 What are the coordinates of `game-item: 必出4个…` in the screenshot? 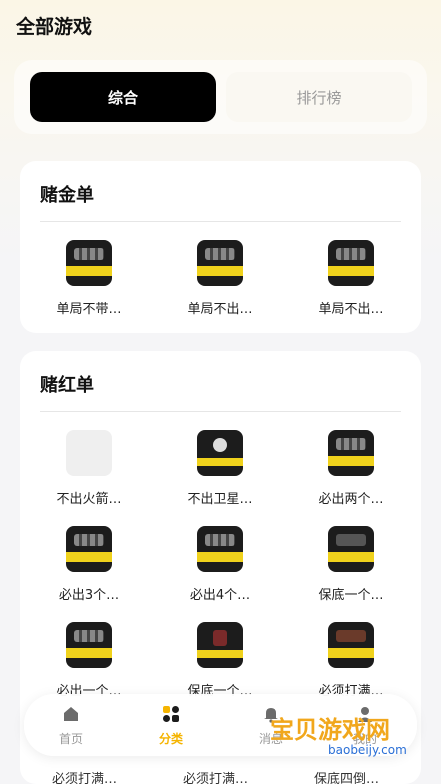 It's located at (220, 572).